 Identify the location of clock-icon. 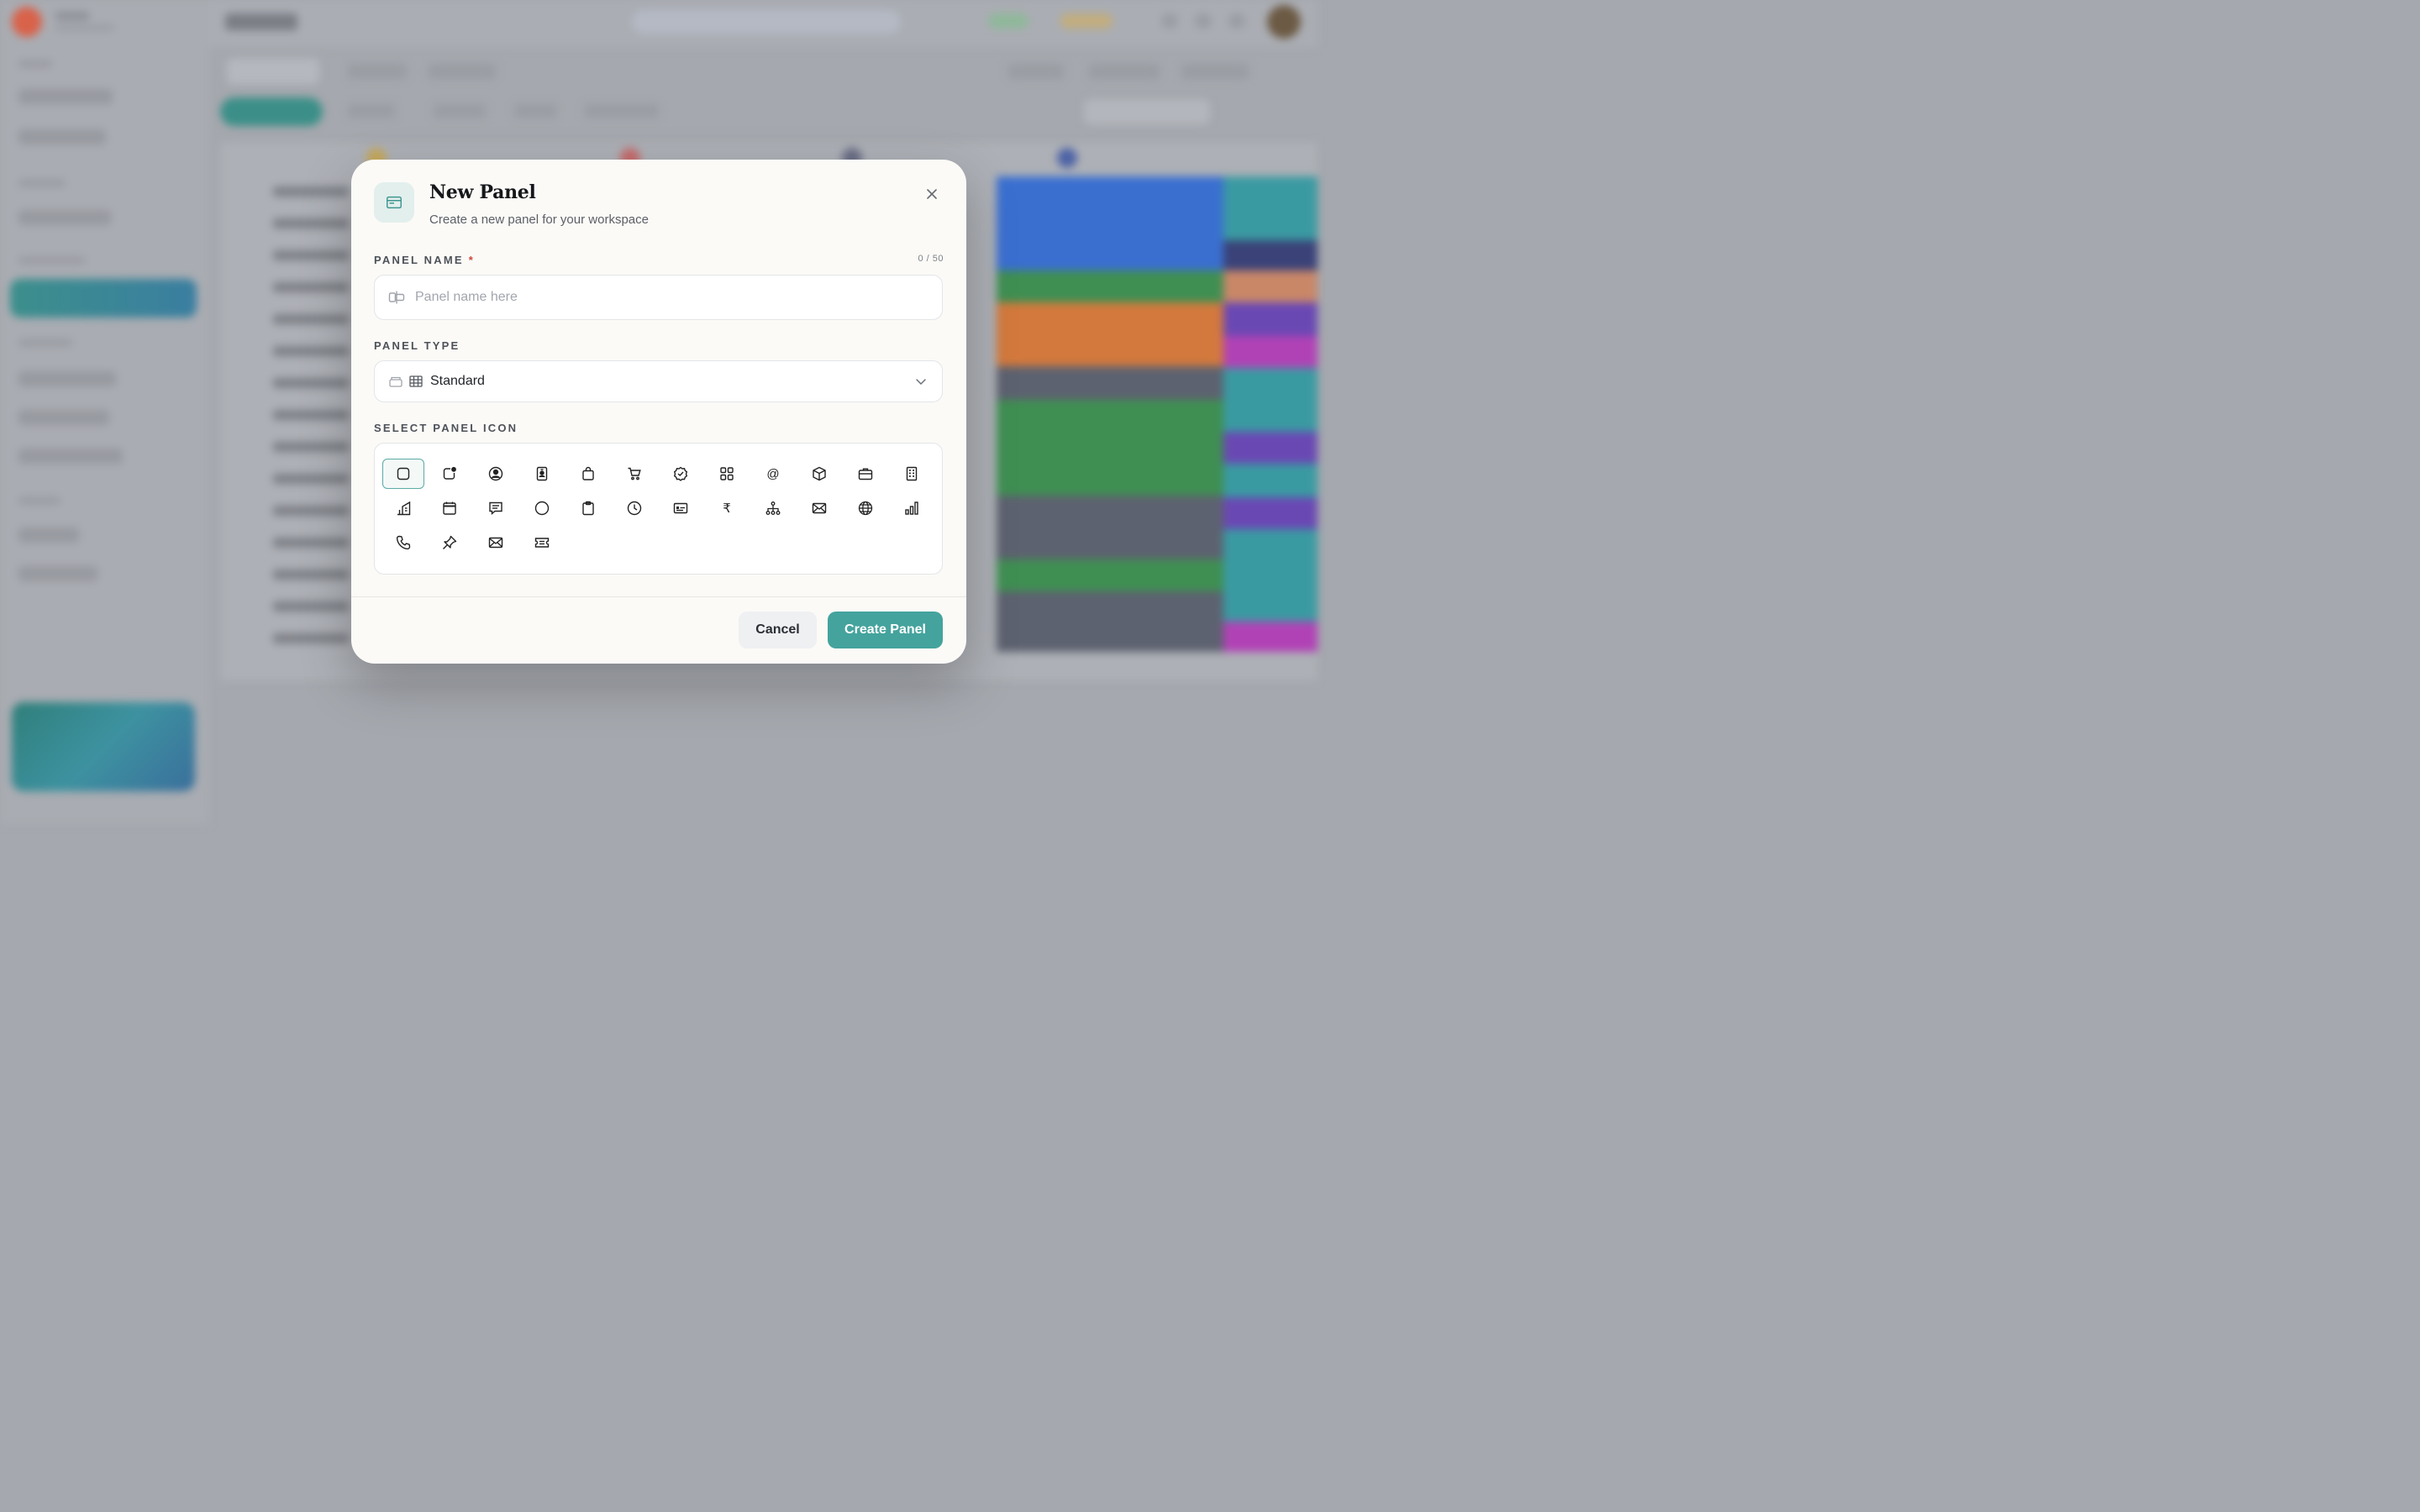
(634, 508).